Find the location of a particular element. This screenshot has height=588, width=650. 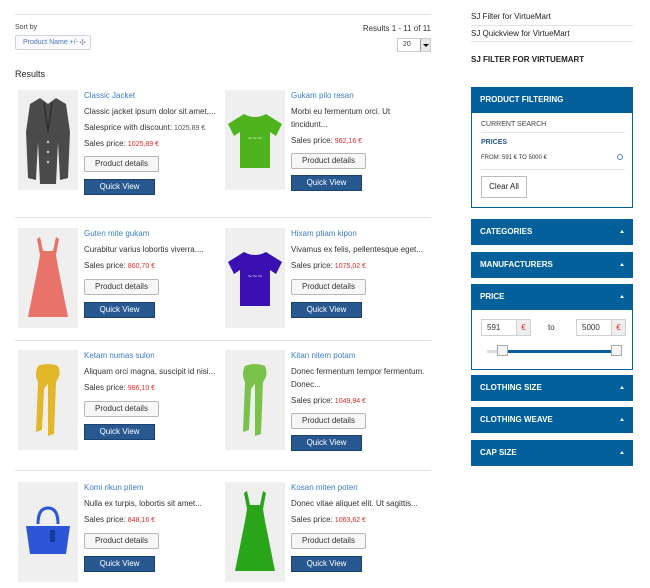

clothing-weave-header: CLOTHING WEAVE is located at coordinates (552, 420).